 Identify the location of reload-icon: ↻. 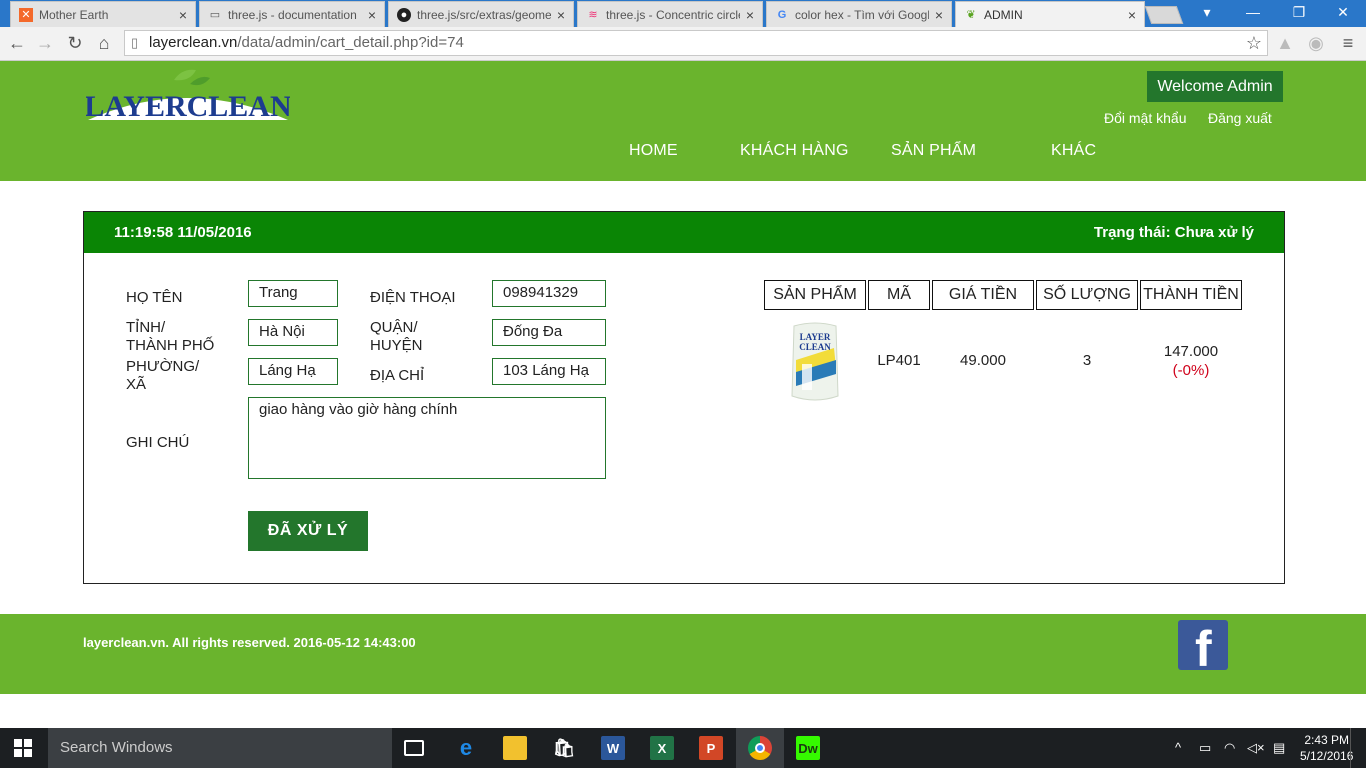
(75, 43).